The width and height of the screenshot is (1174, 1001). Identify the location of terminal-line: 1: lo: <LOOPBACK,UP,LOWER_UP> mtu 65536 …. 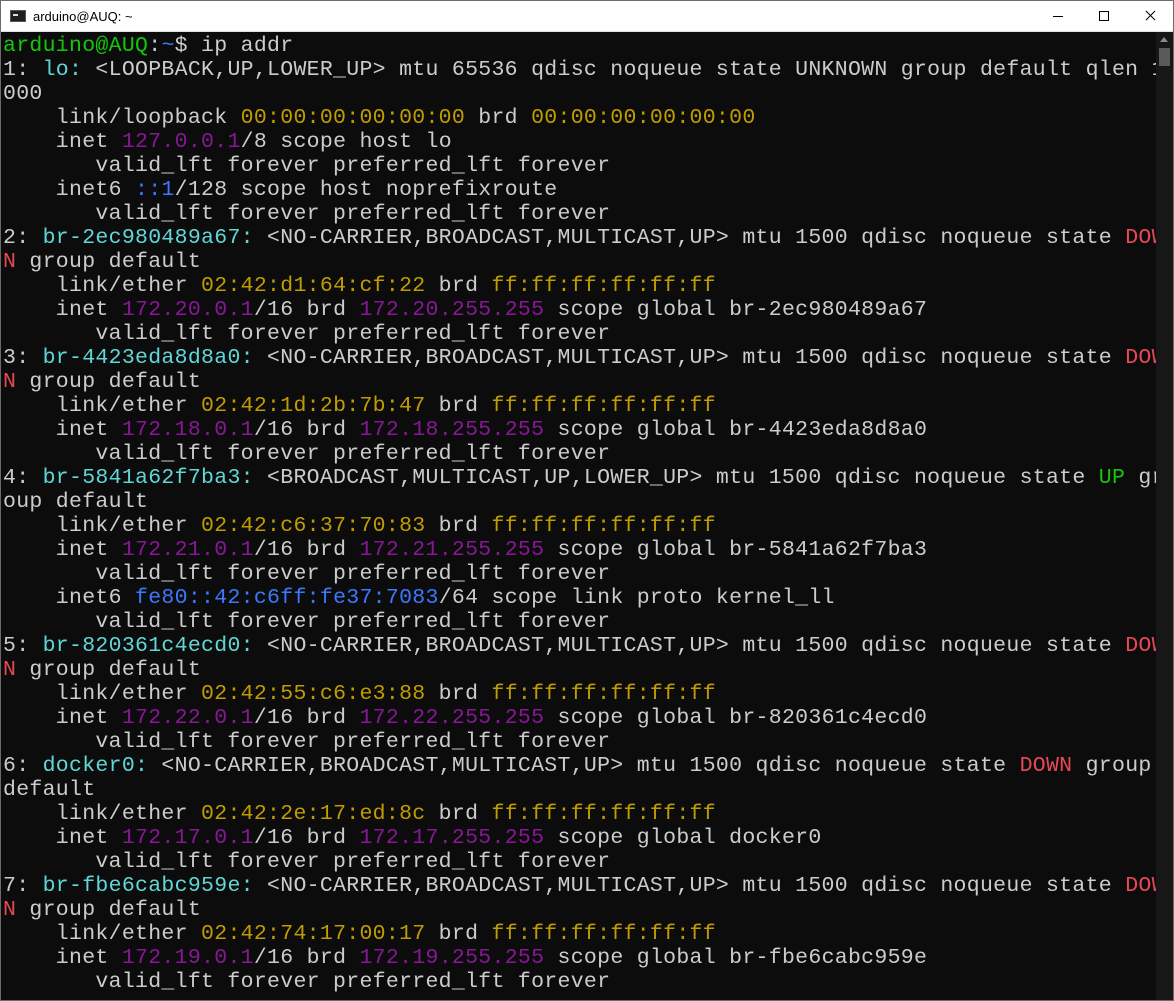
(579, 70).